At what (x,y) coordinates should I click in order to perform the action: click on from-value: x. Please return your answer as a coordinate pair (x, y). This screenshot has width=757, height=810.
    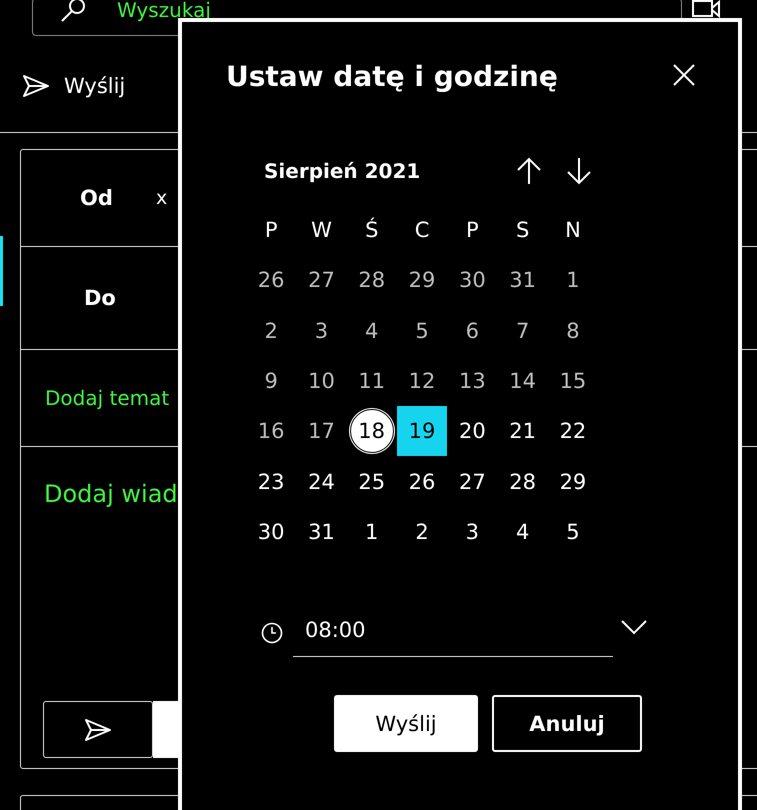
    Looking at the image, I should click on (162, 198).